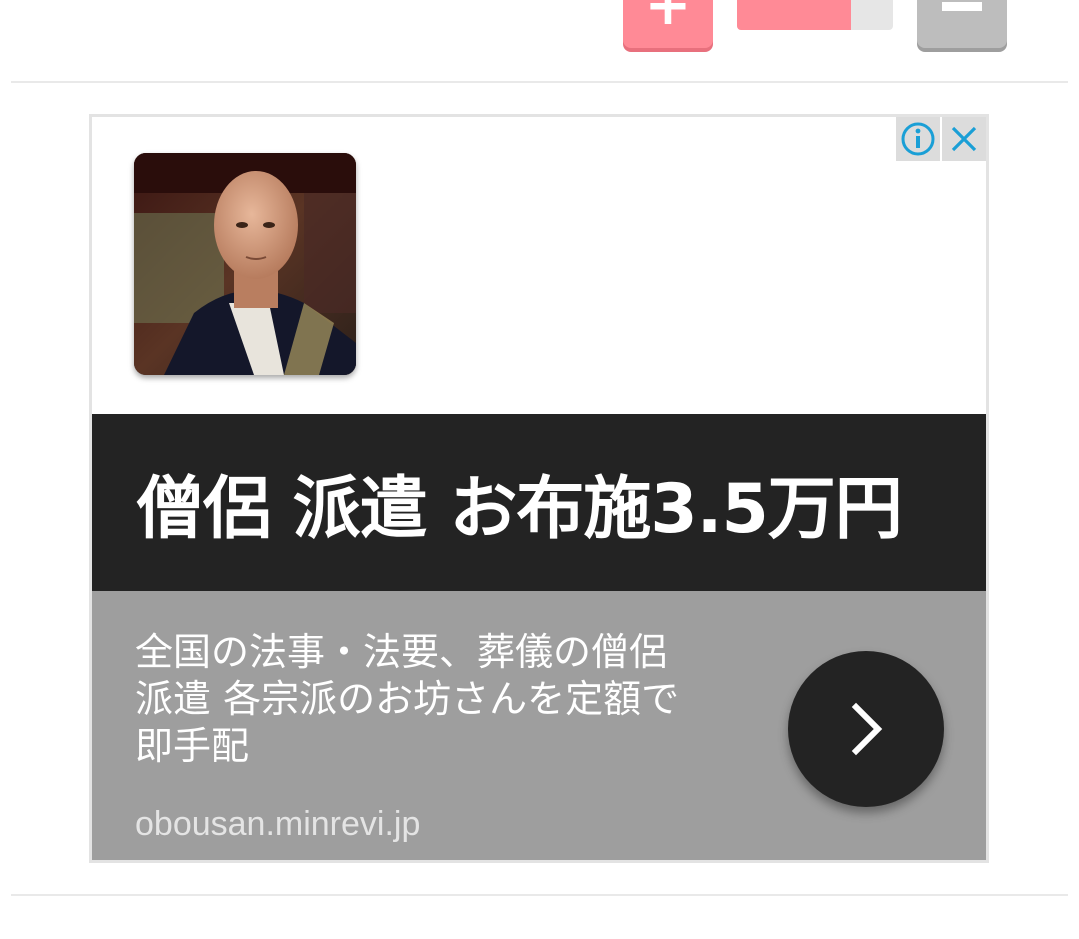 This screenshot has height=939, width=1079. I want to click on ad-headline: 僧侶 派遣 お布施3.5万円, so click(519, 502).